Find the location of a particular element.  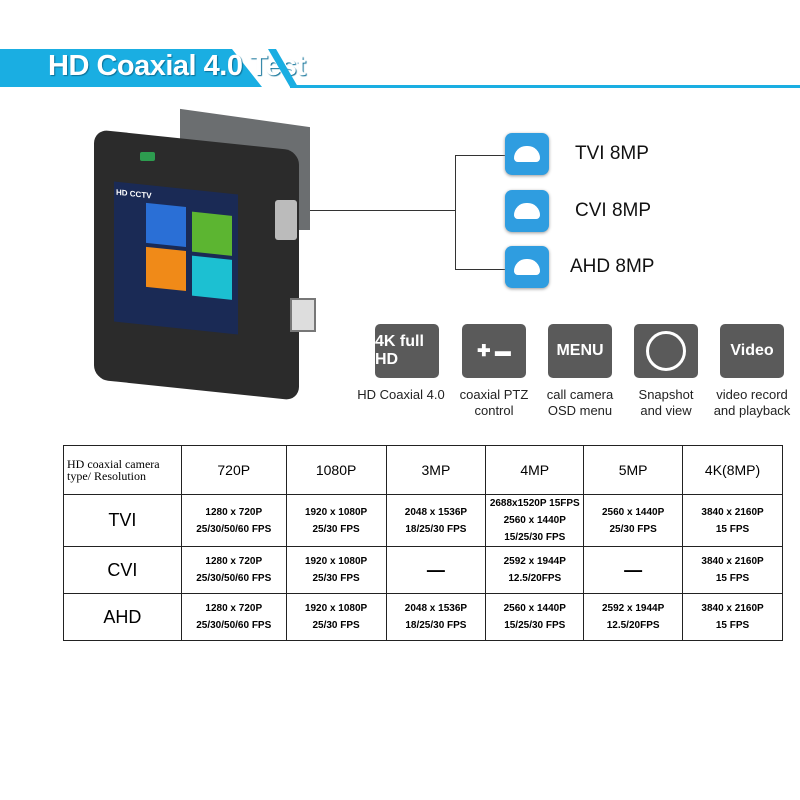

camera-type-label: CVI 8MP is located at coordinates (613, 210).